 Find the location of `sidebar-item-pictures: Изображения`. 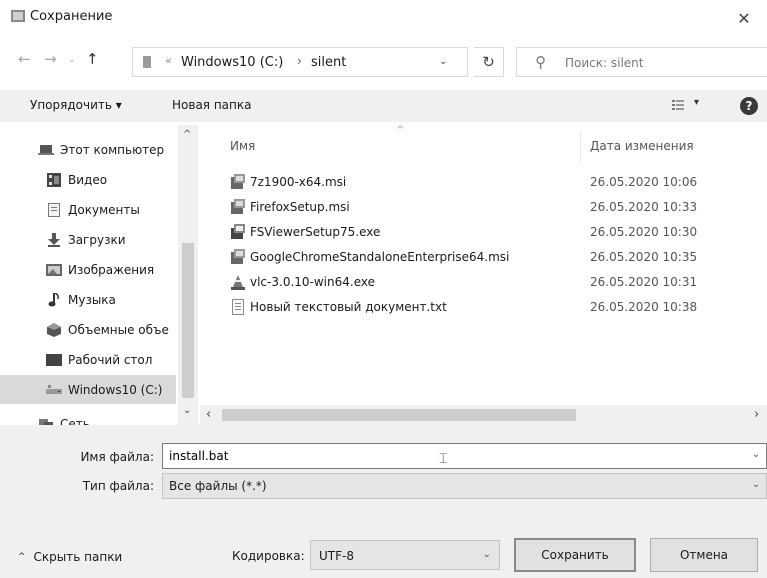

sidebar-item-pictures: Изображения is located at coordinates (88, 269).